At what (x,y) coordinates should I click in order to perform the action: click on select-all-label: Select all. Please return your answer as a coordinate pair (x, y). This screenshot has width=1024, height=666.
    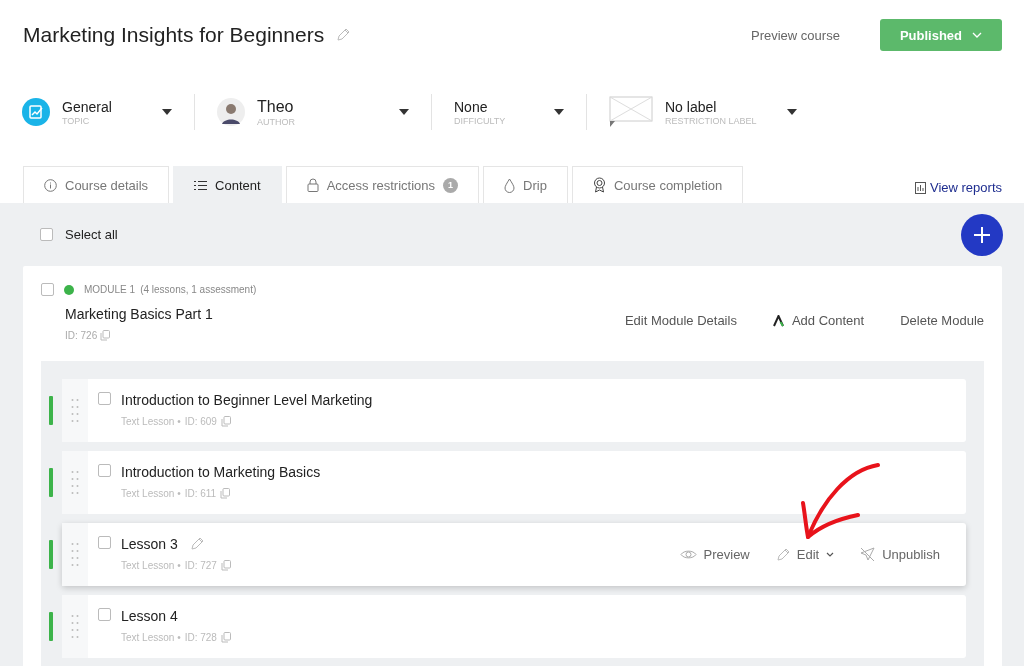
    Looking at the image, I should click on (91, 234).